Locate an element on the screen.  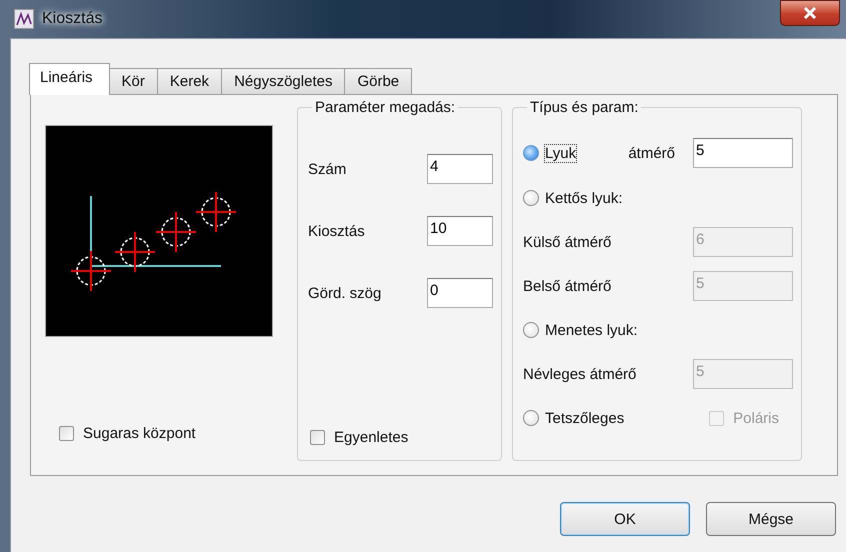
field-label: Szám is located at coordinates (327, 169).